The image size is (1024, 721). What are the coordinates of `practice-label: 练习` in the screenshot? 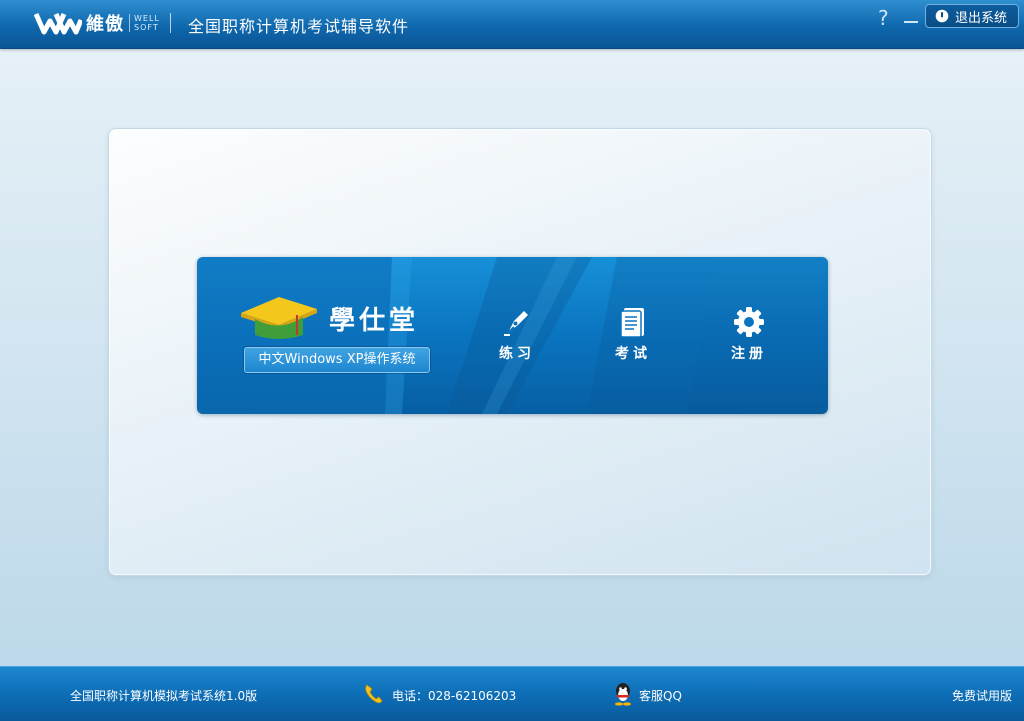 It's located at (517, 354).